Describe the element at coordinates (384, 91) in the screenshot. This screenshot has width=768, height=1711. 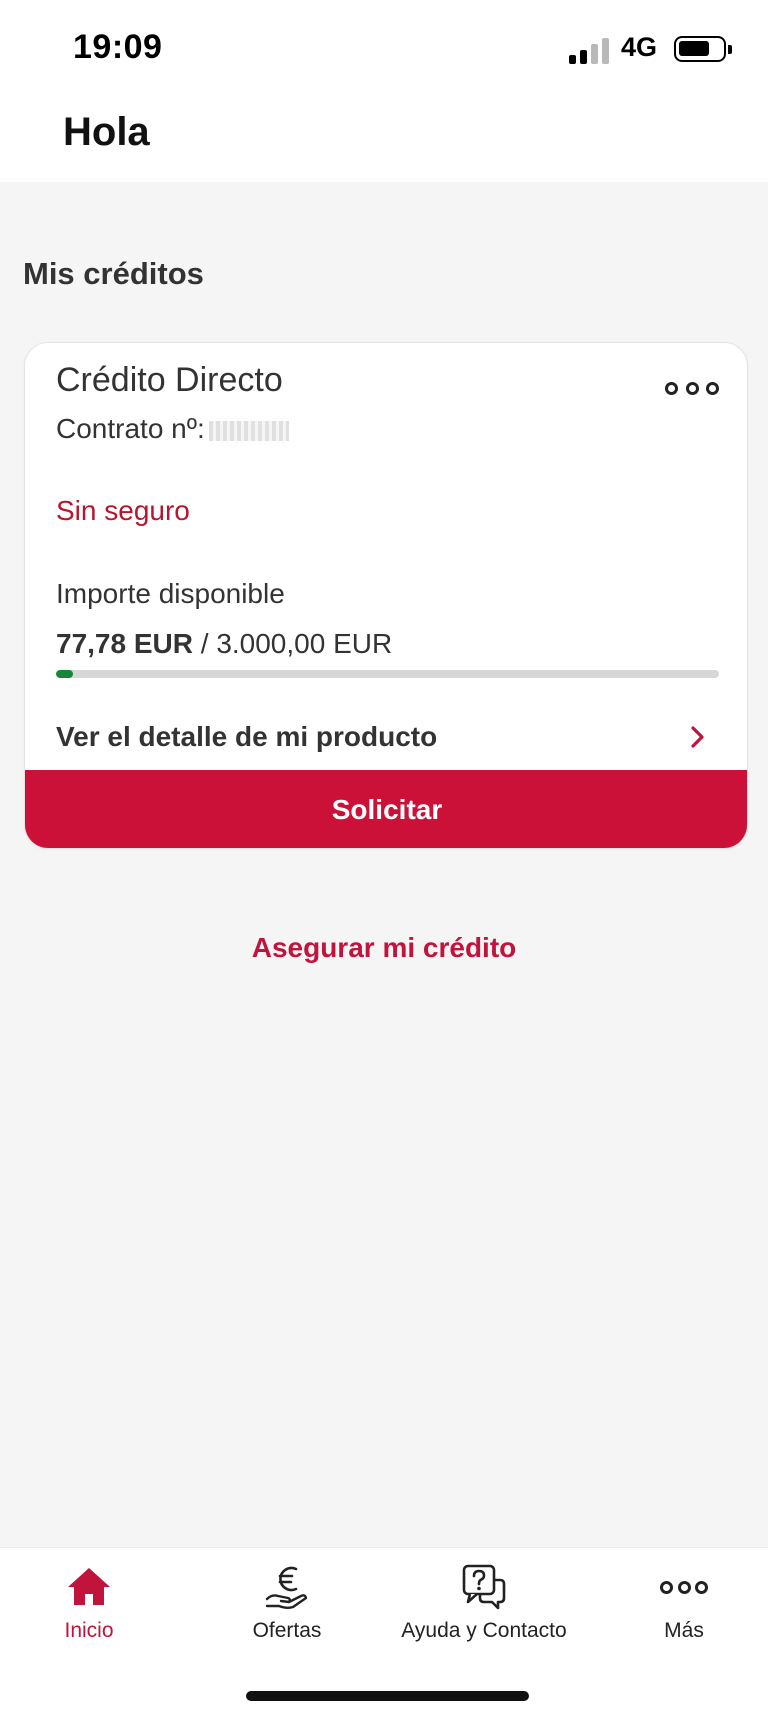
I see `top-header: 19:09 4G Hola` at that location.